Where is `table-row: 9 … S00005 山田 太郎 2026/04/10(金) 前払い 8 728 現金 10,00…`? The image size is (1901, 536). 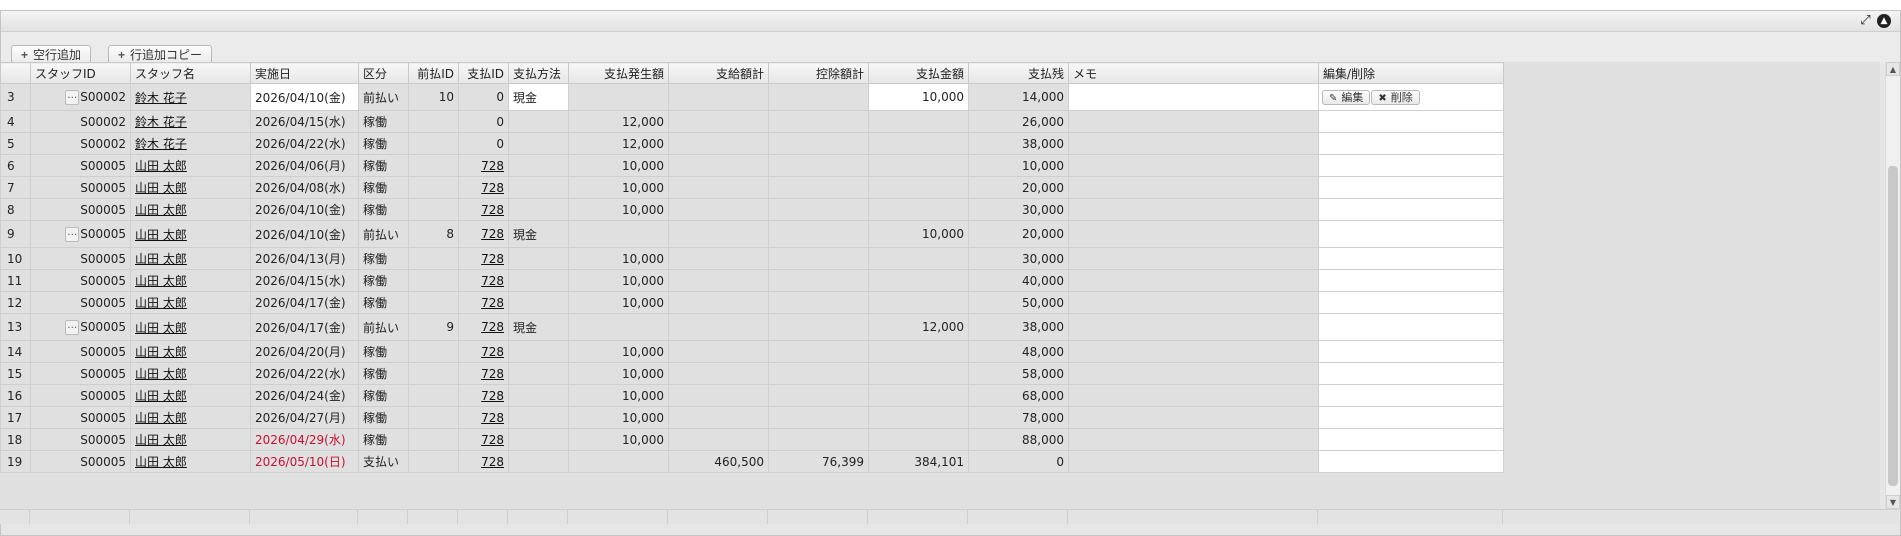 table-row: 9 … S00005 山田 太郎 2026/04/10(金) 前払い 8 728 現金 10,00… is located at coordinates (752, 234).